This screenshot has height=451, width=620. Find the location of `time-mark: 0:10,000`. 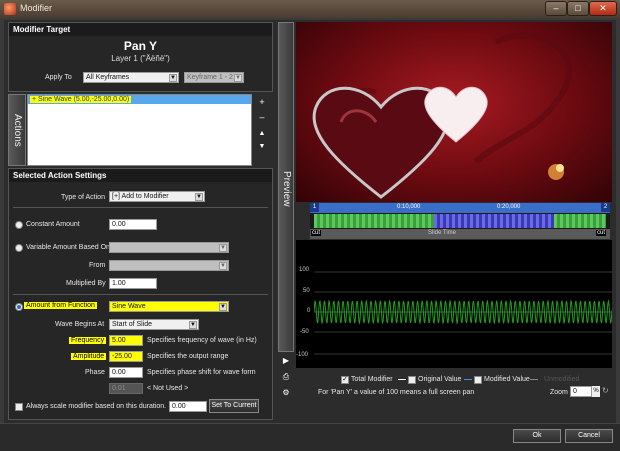

time-mark: 0:10,000 is located at coordinates (409, 207).